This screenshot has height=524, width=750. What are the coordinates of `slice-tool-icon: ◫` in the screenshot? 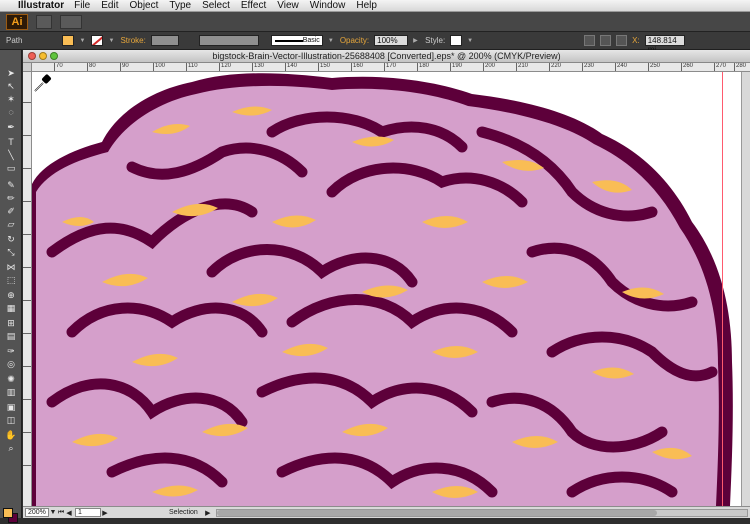 It's located at (11, 420).